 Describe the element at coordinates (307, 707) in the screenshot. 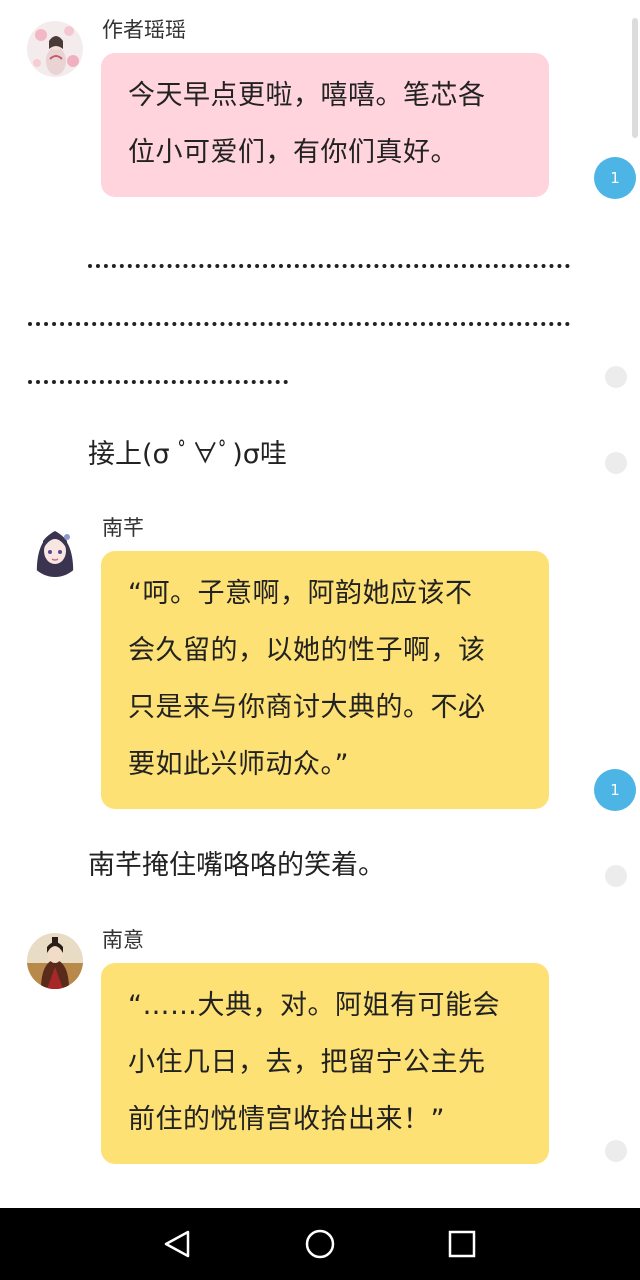

I see `bubble-line: 只是来与你商讨大典的。不必` at that location.